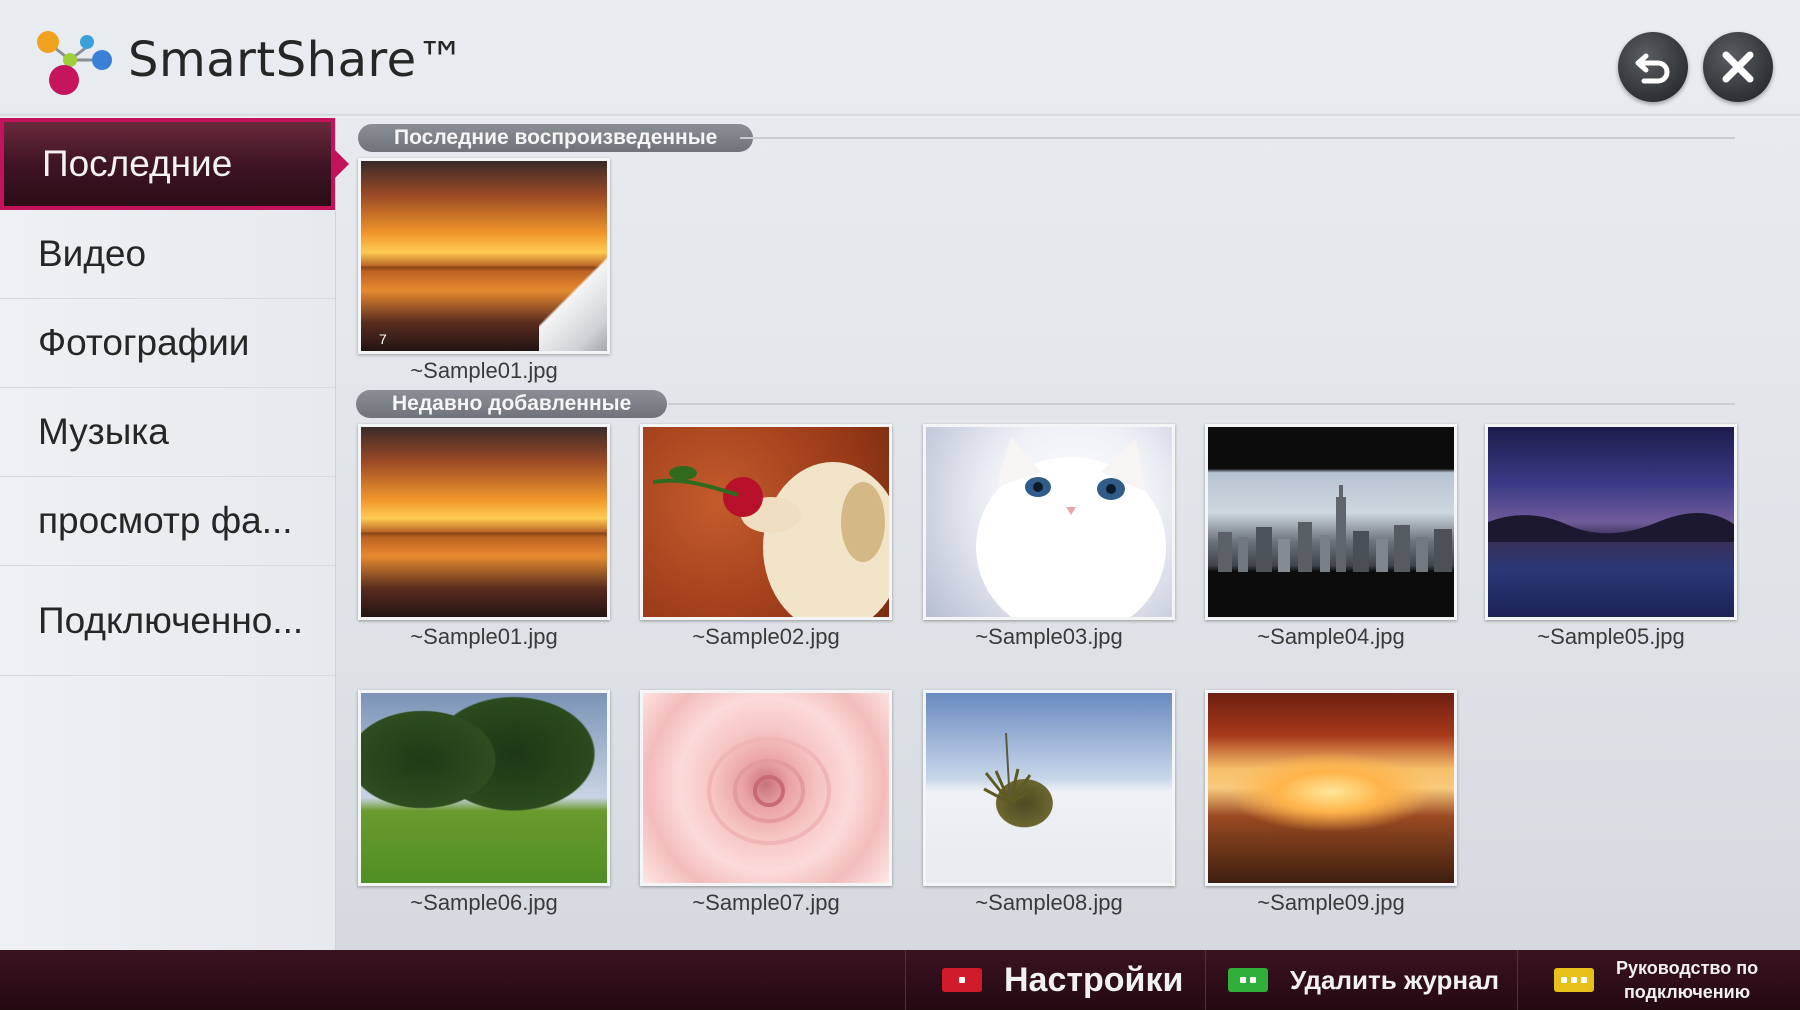  What do you see at coordinates (1049, 902) in the screenshot?
I see `thumbnail-label: ~Sample08.jpg` at bounding box center [1049, 902].